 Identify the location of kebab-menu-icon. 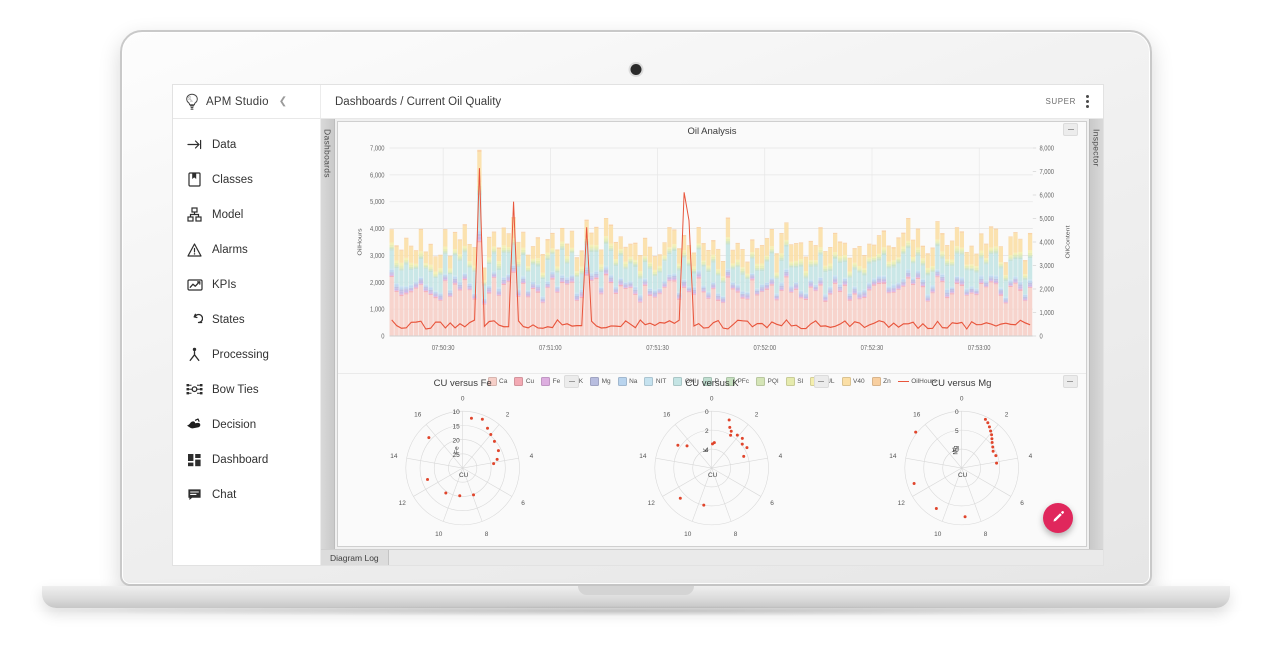
(1087, 101).